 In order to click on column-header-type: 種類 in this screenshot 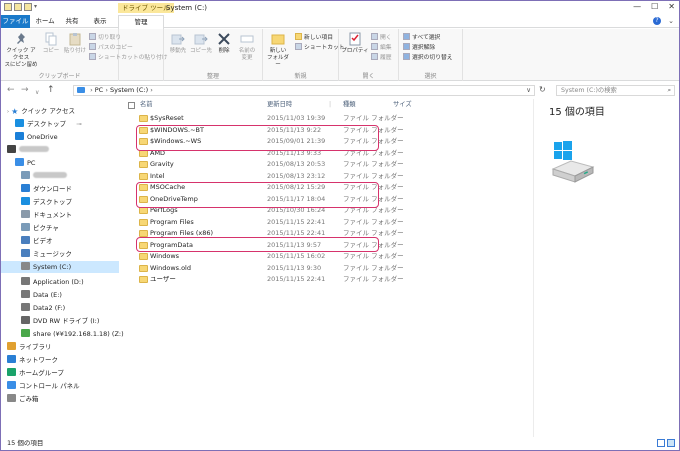, I will do `click(349, 105)`.